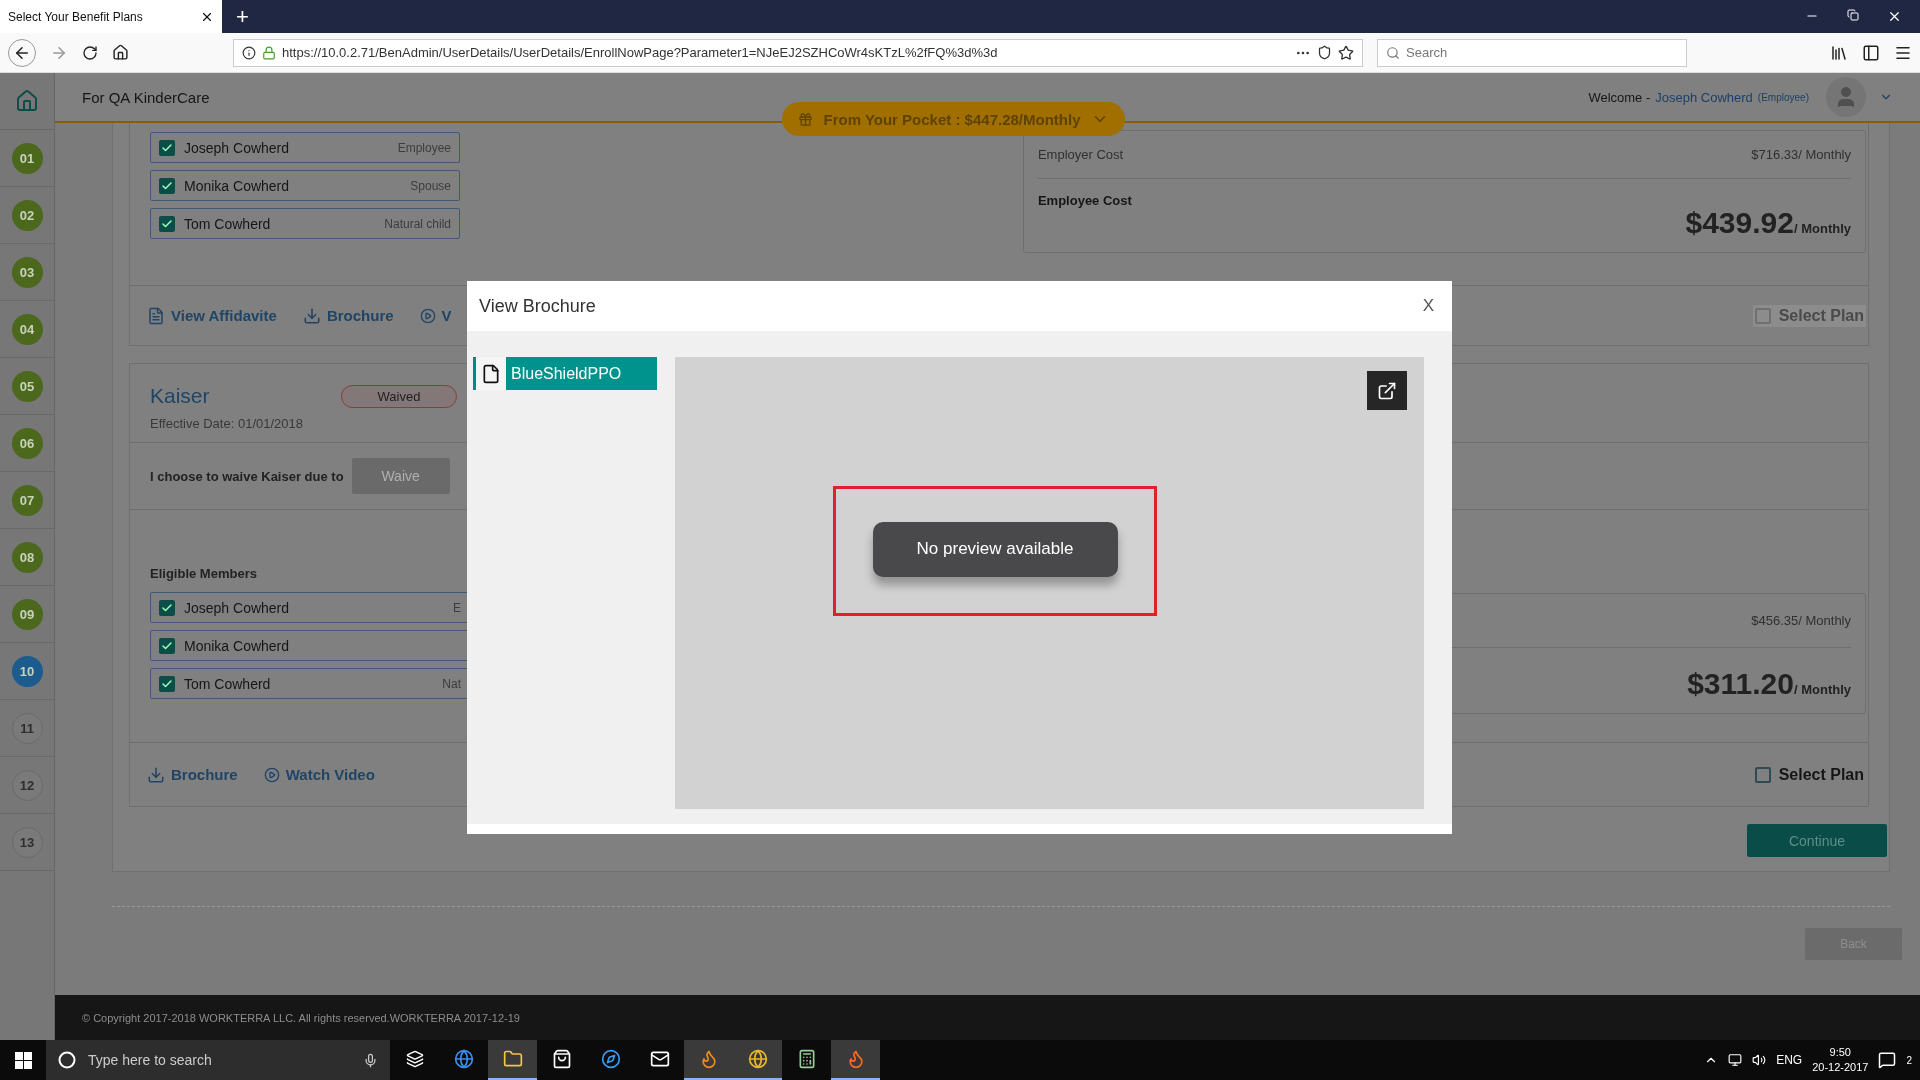 This screenshot has width=1920, height=1080. Describe the element at coordinates (1871, 52) in the screenshot. I see `sidebar-icon` at that location.